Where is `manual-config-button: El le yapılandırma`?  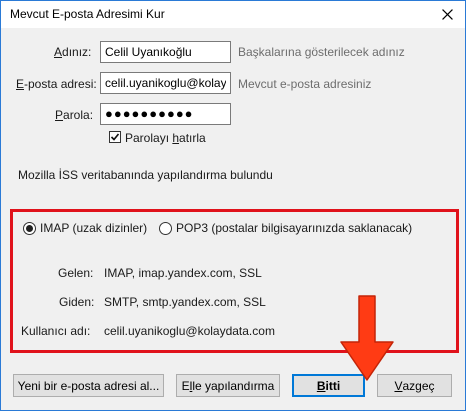
manual-config-button: El le yapılandırma is located at coordinates (228, 385).